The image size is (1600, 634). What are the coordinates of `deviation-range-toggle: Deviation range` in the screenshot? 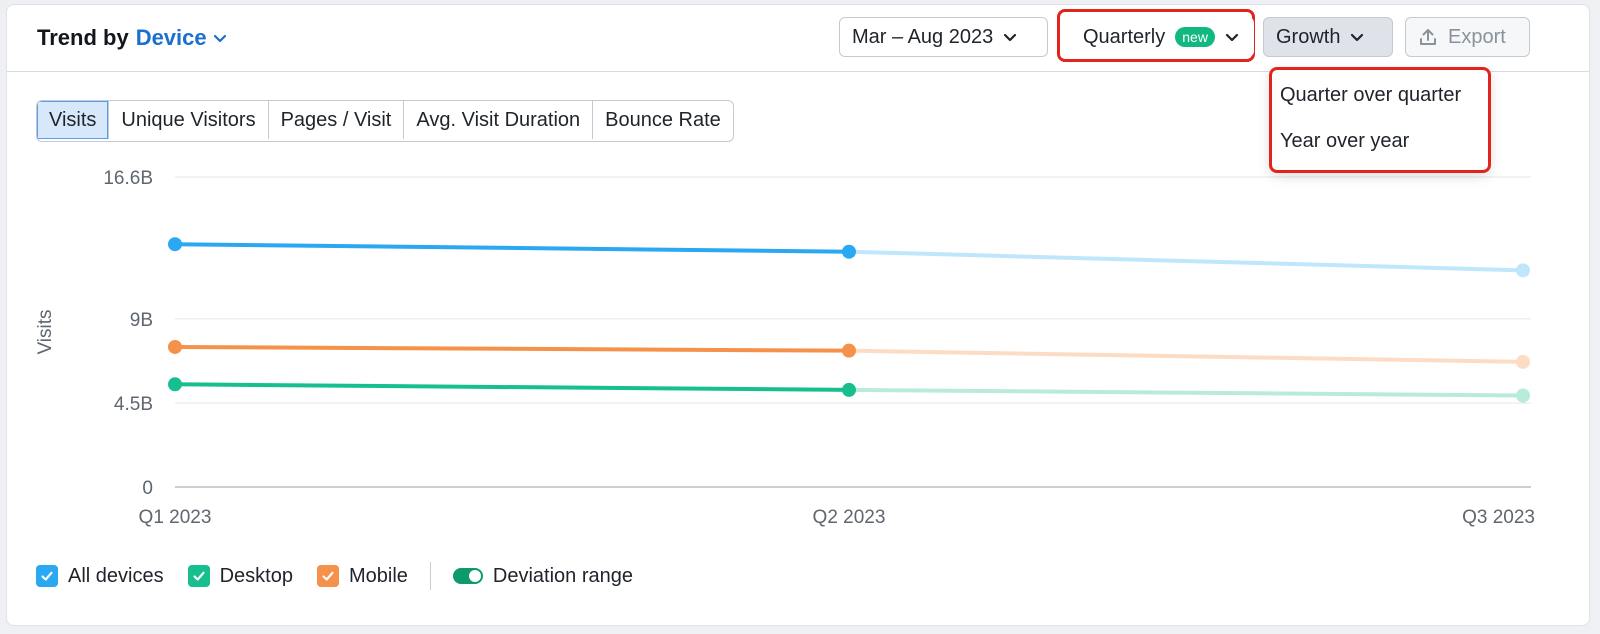 It's located at (542, 576).